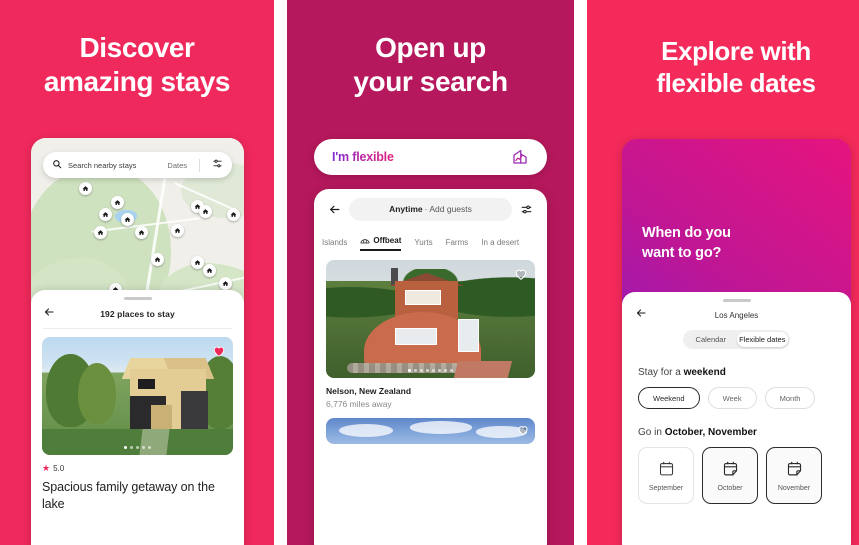  Describe the element at coordinates (468, 336) in the screenshot. I see `photo-door` at that location.